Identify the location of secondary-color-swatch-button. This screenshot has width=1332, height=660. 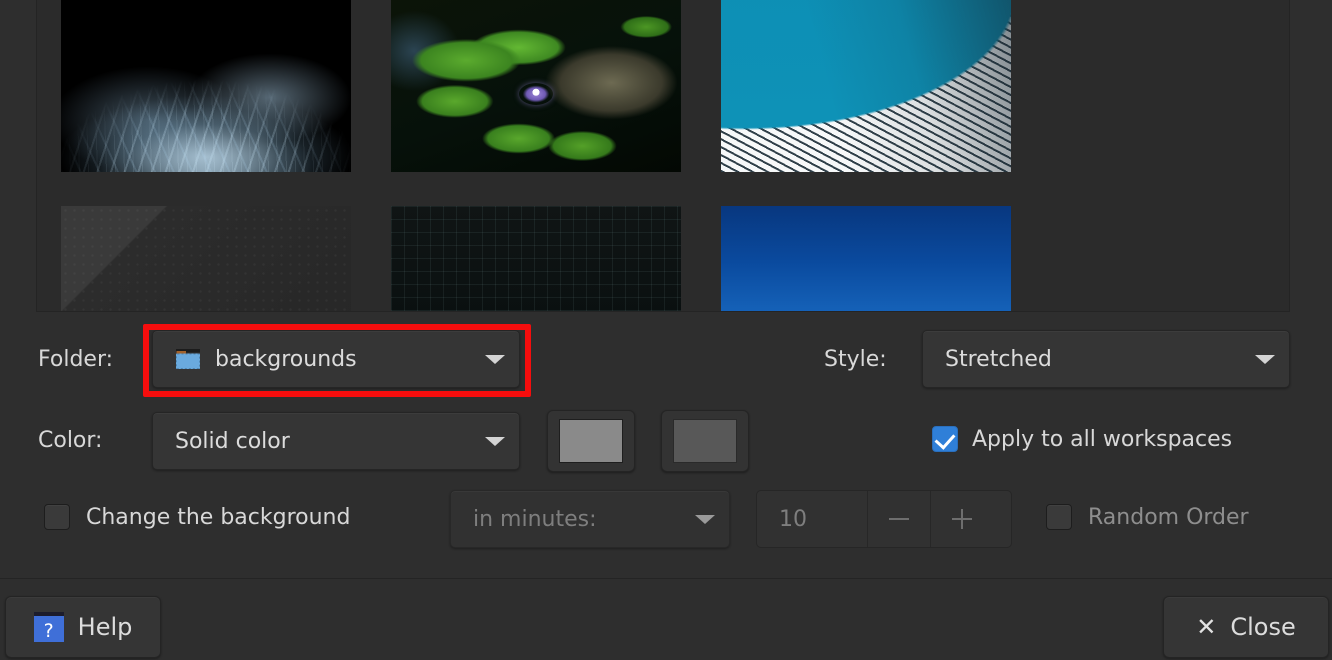
(705, 441).